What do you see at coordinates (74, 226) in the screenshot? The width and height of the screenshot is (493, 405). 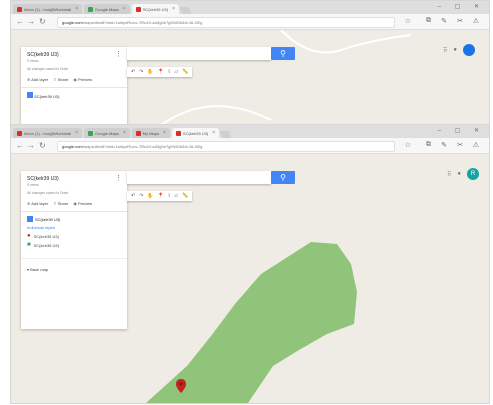 I see `individual-styles-link: Individual styles` at bounding box center [74, 226].